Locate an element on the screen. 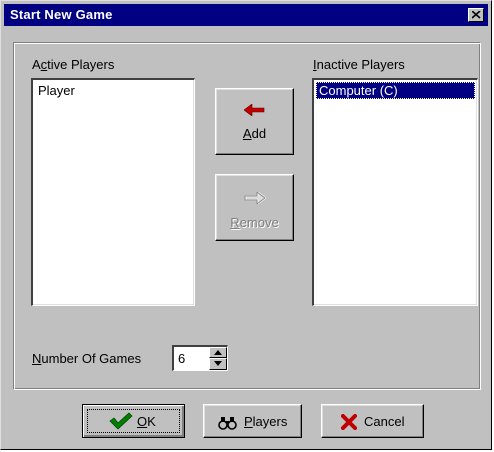 The height and width of the screenshot is (452, 494). spin-down-button is located at coordinates (218, 364).